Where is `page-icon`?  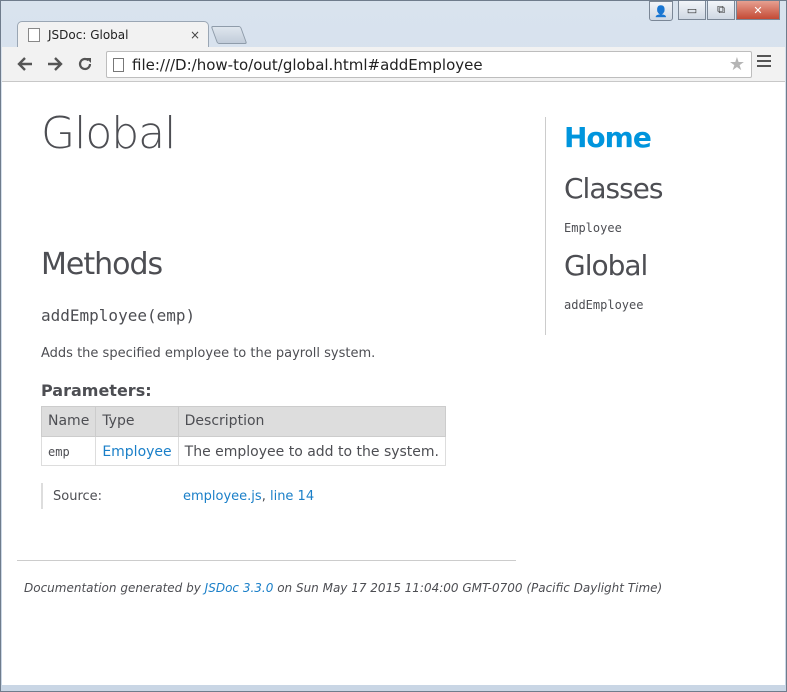 page-icon is located at coordinates (34, 35).